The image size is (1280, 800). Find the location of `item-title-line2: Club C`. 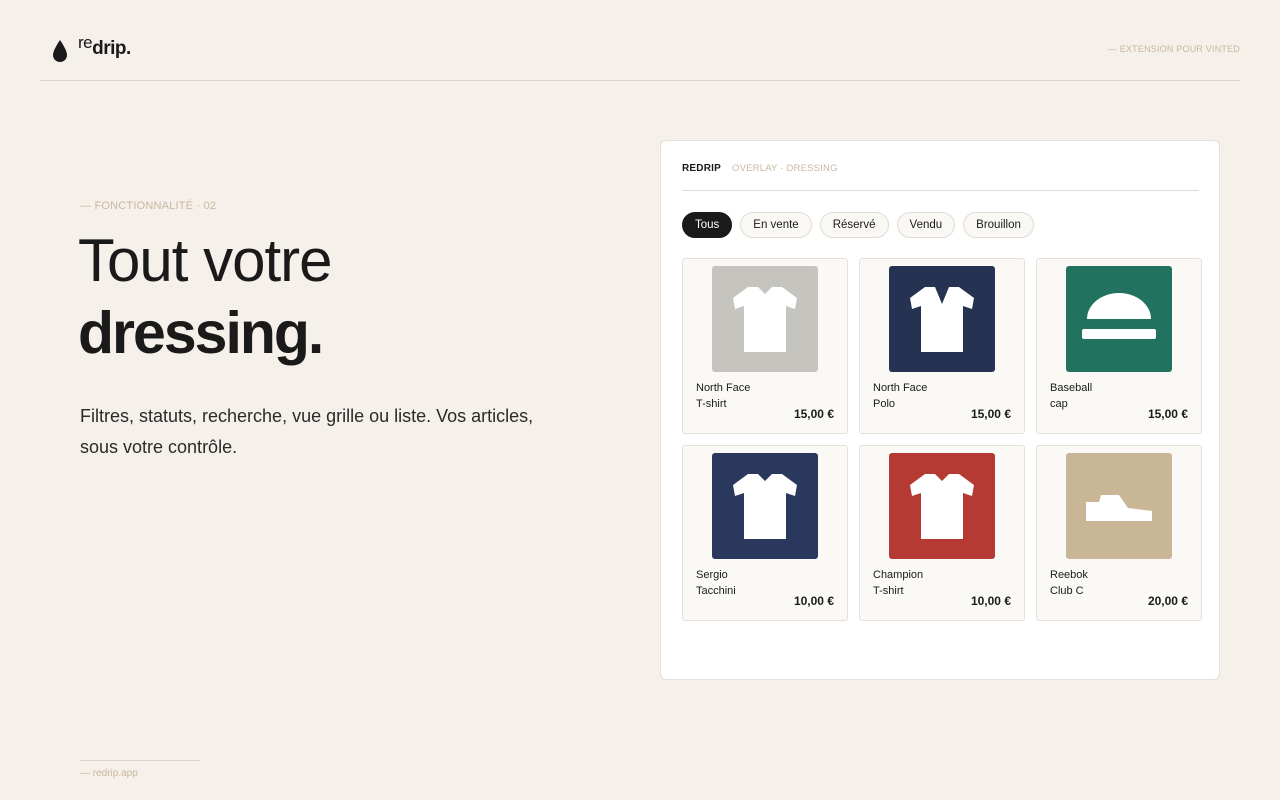

item-title-line2: Club C is located at coordinates (1067, 591).